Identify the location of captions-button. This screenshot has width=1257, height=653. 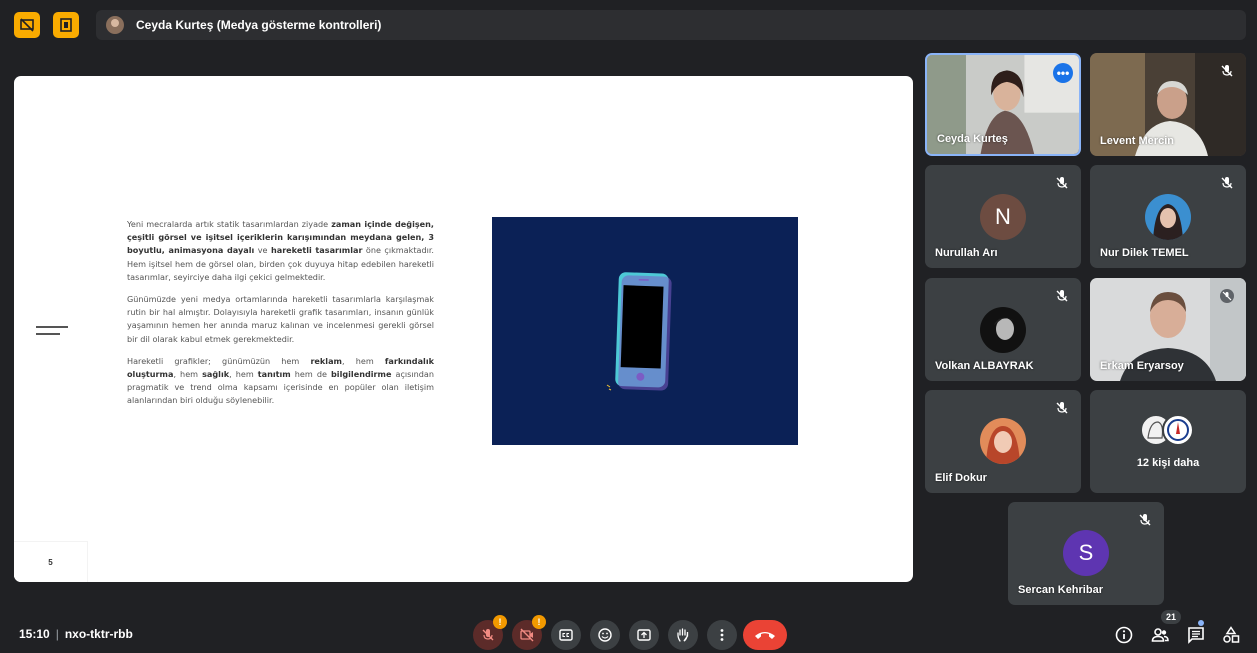
(566, 635).